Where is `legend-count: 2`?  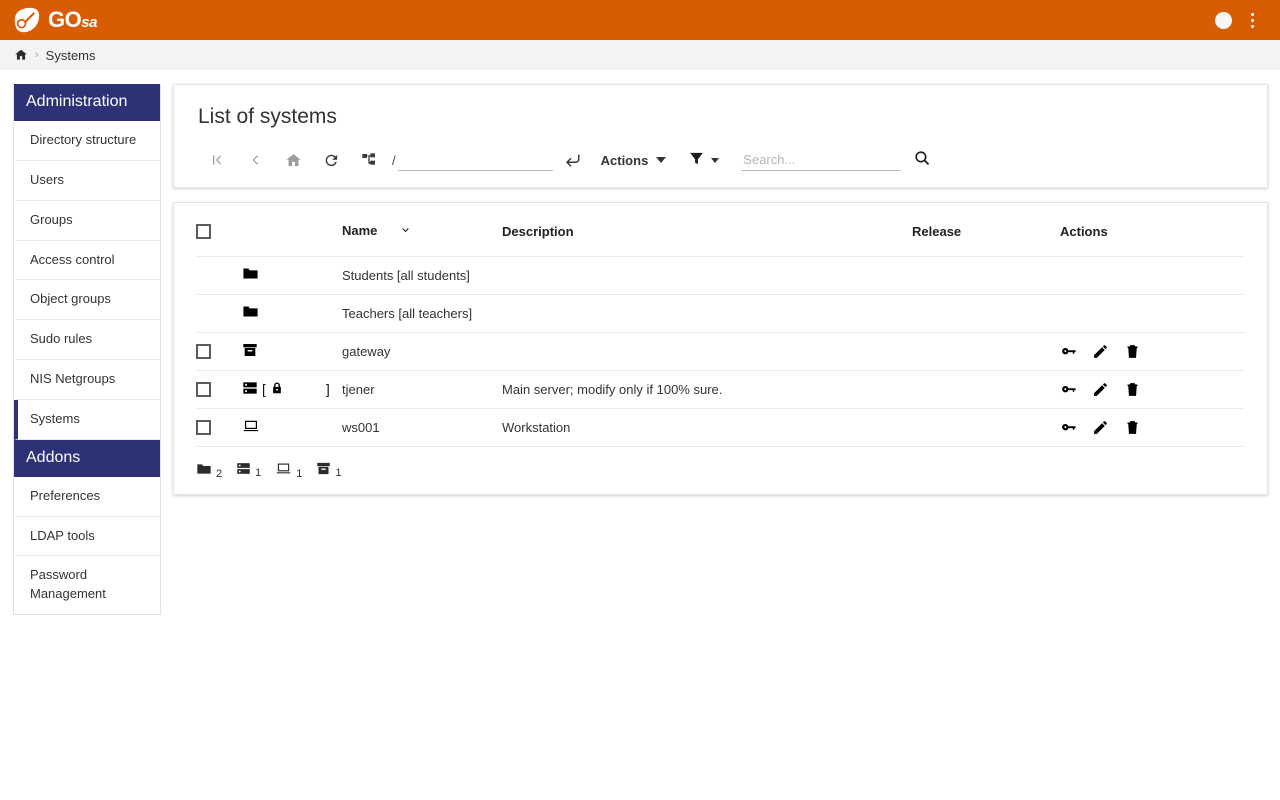
legend-count: 2 is located at coordinates (219, 473).